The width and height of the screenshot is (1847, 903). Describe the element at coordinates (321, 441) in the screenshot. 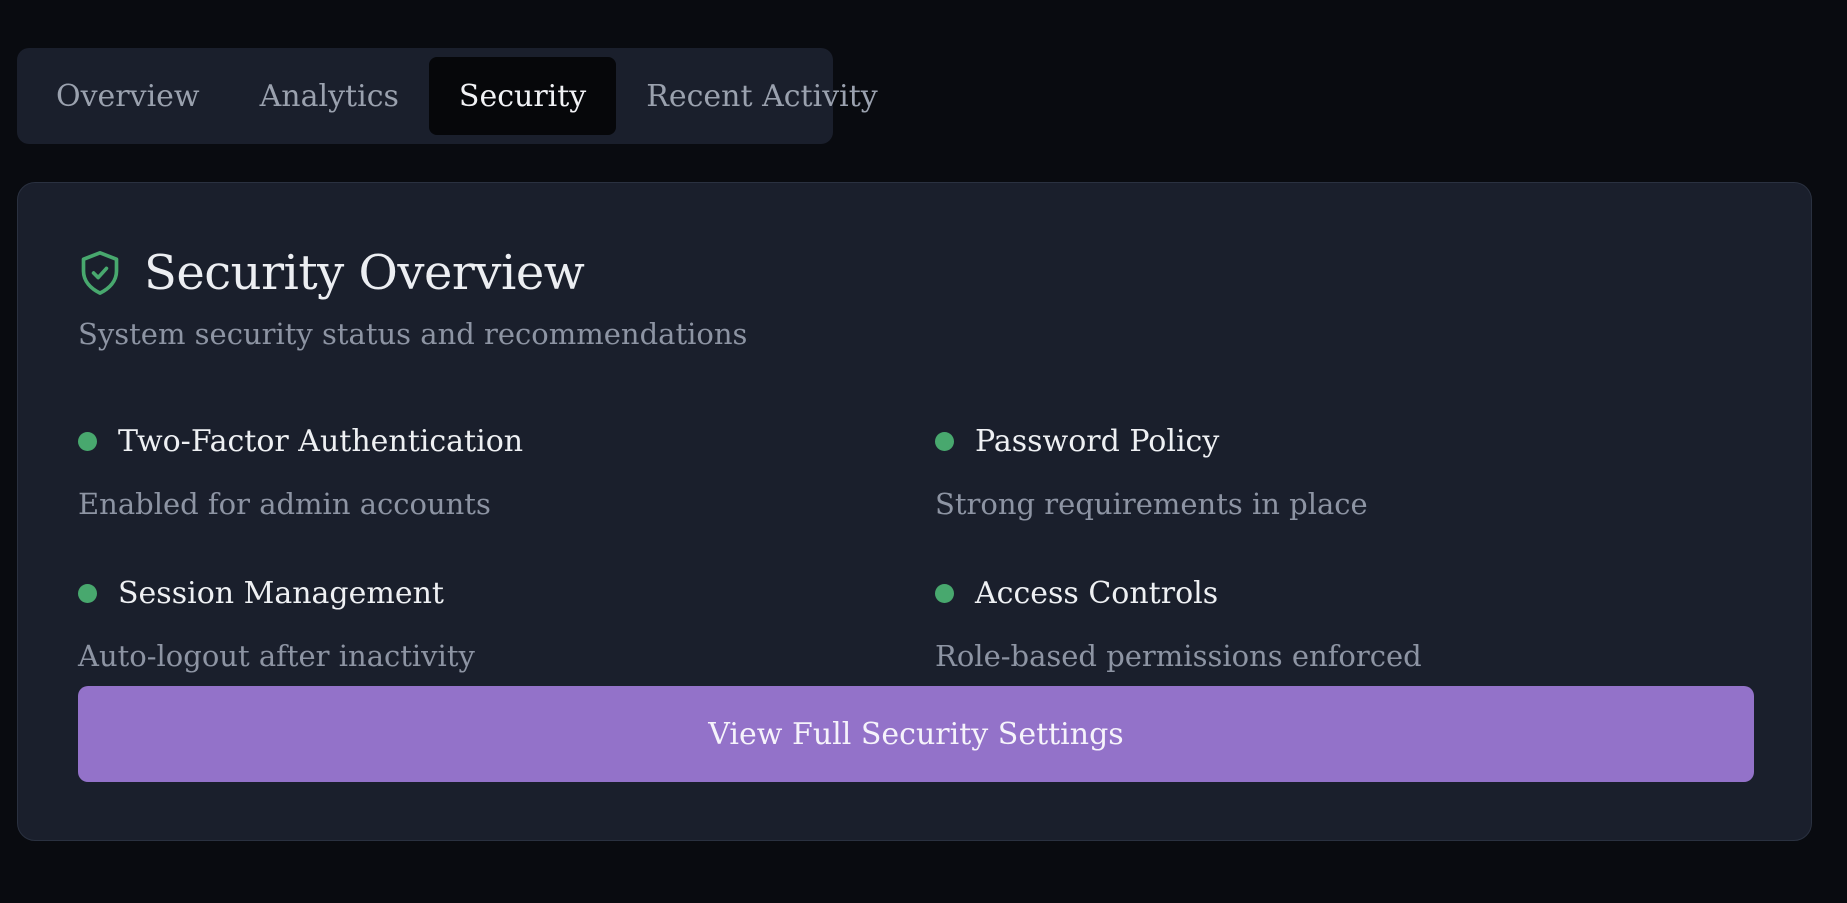

I see `security-item-title: Two-Factor Authentication` at that location.